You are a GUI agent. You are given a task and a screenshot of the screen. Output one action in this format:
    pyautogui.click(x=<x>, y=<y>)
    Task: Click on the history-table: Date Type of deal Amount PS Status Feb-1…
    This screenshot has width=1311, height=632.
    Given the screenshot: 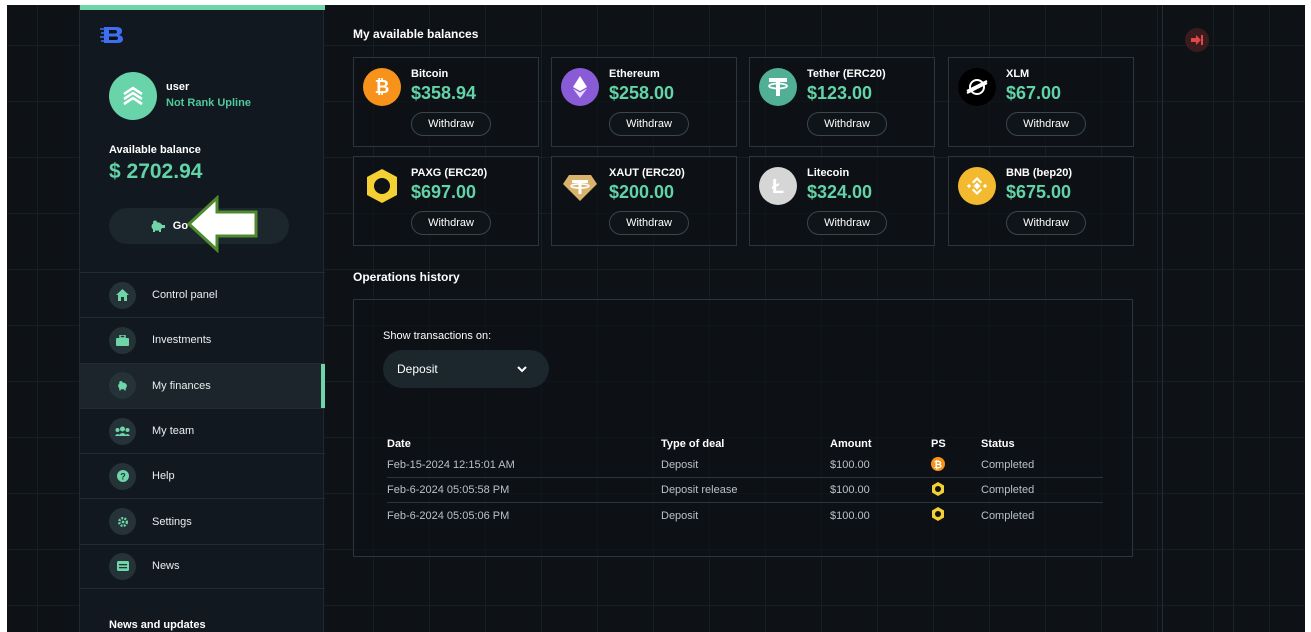 What is the action you would take?
    pyautogui.click(x=745, y=481)
    